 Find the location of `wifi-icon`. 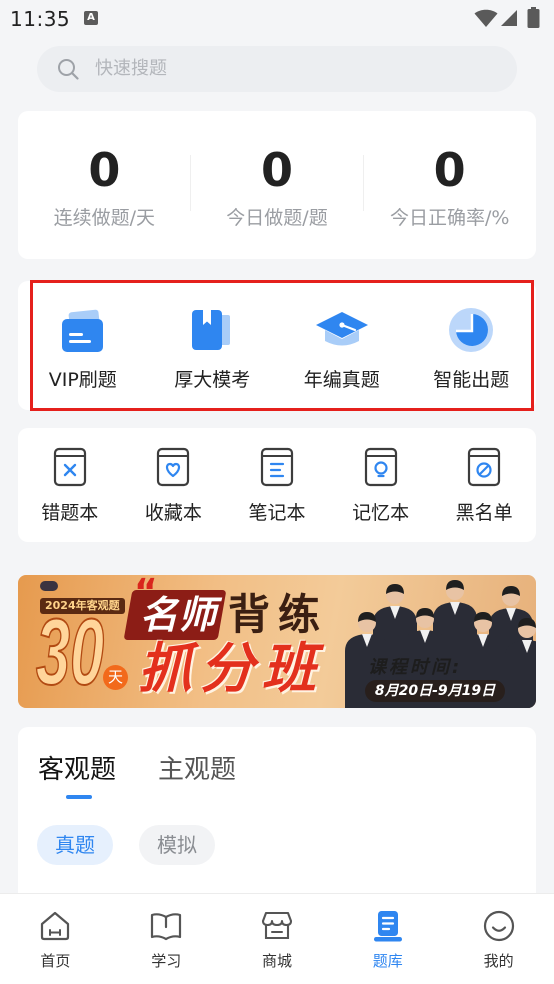

wifi-icon is located at coordinates (486, 18).